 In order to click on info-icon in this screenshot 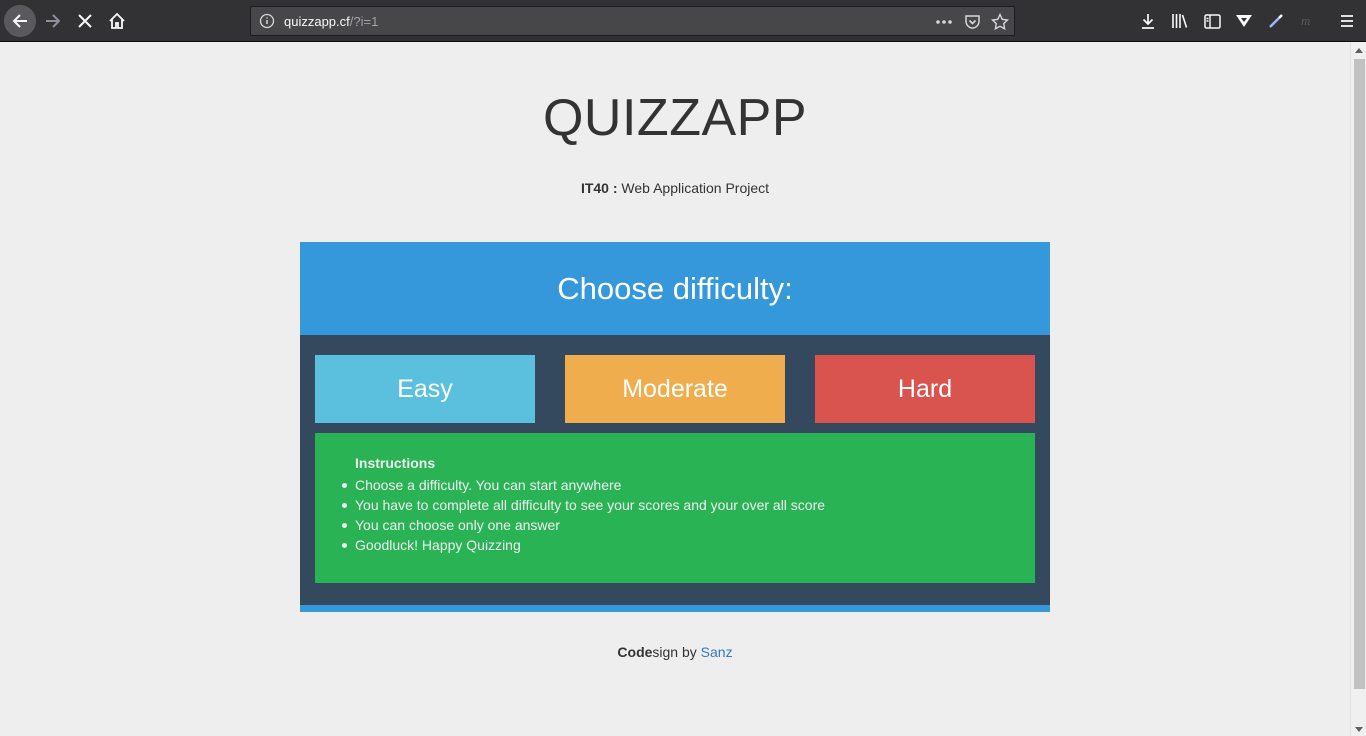, I will do `click(267, 21)`.